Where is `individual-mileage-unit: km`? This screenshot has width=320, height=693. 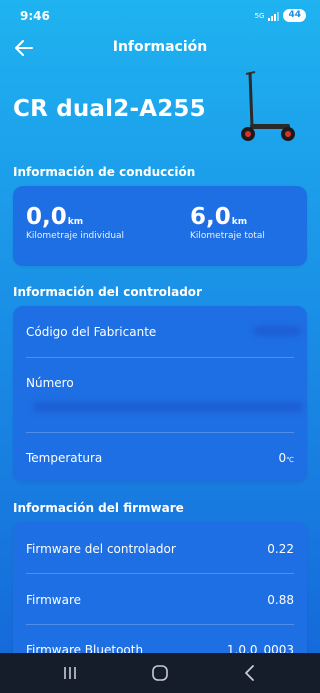
individual-mileage-unit: km is located at coordinates (75, 222).